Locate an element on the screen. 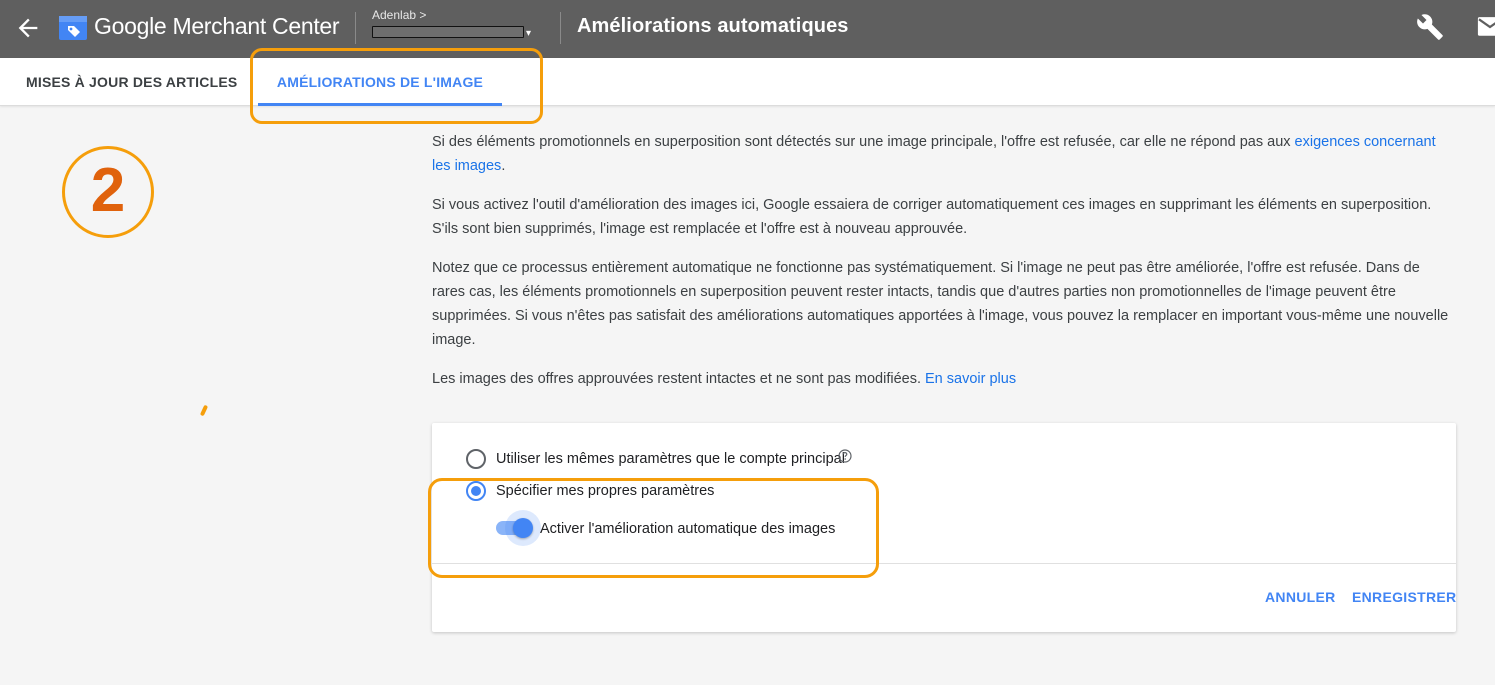 The image size is (1495, 685). account-switcher: Adenlab > is located at coordinates (399, 15).